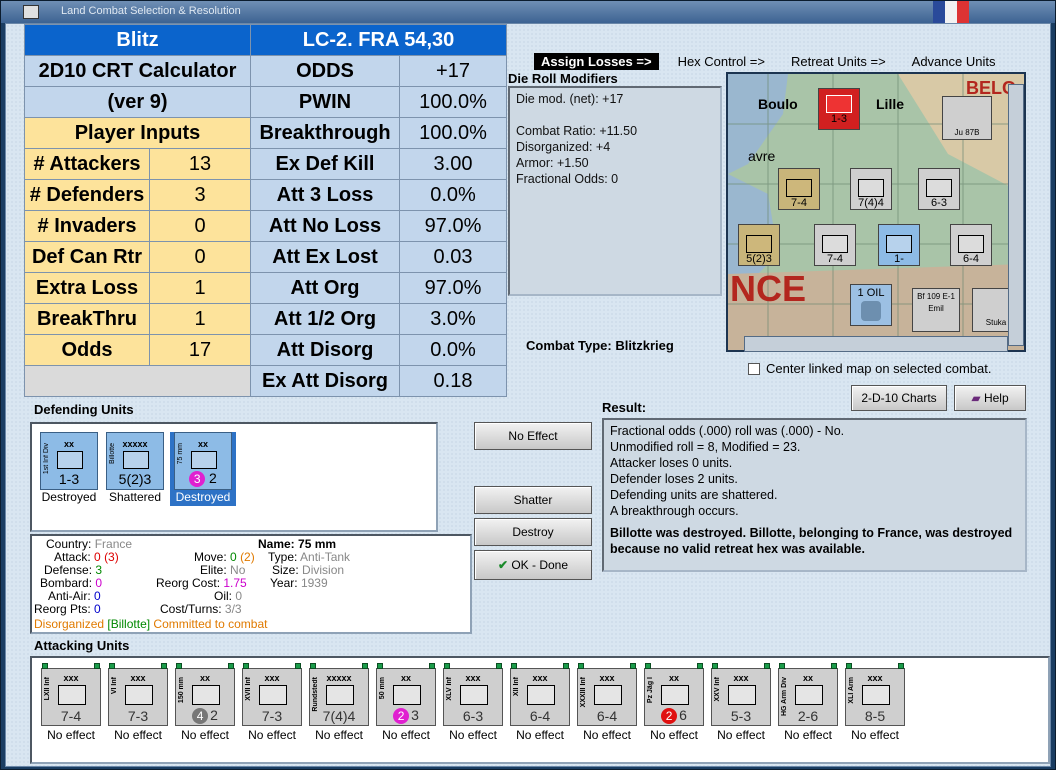  Describe the element at coordinates (759, 245) in the screenshot. I see `map-unit: 5(2)3` at that location.